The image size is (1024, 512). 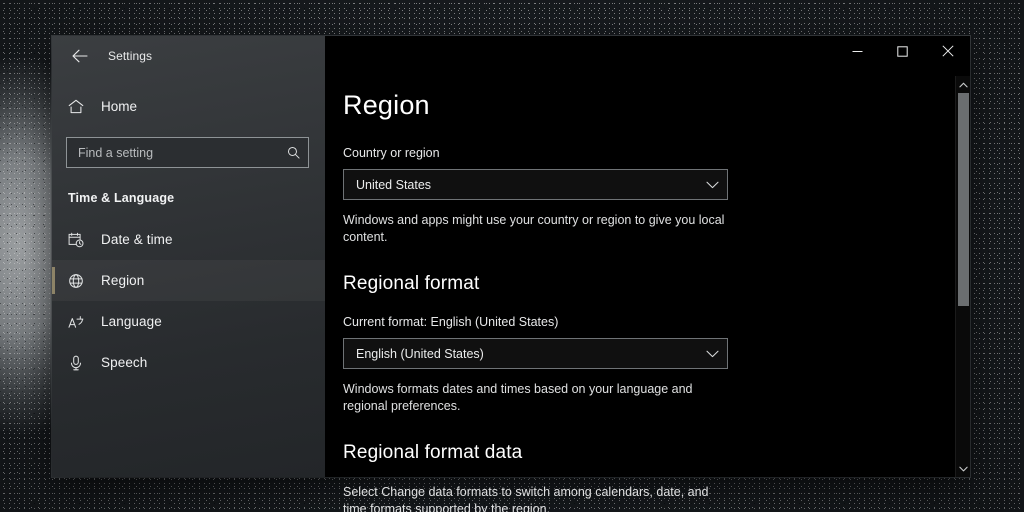 I want to click on sidebar-home-label: Home, so click(x=119, y=106).